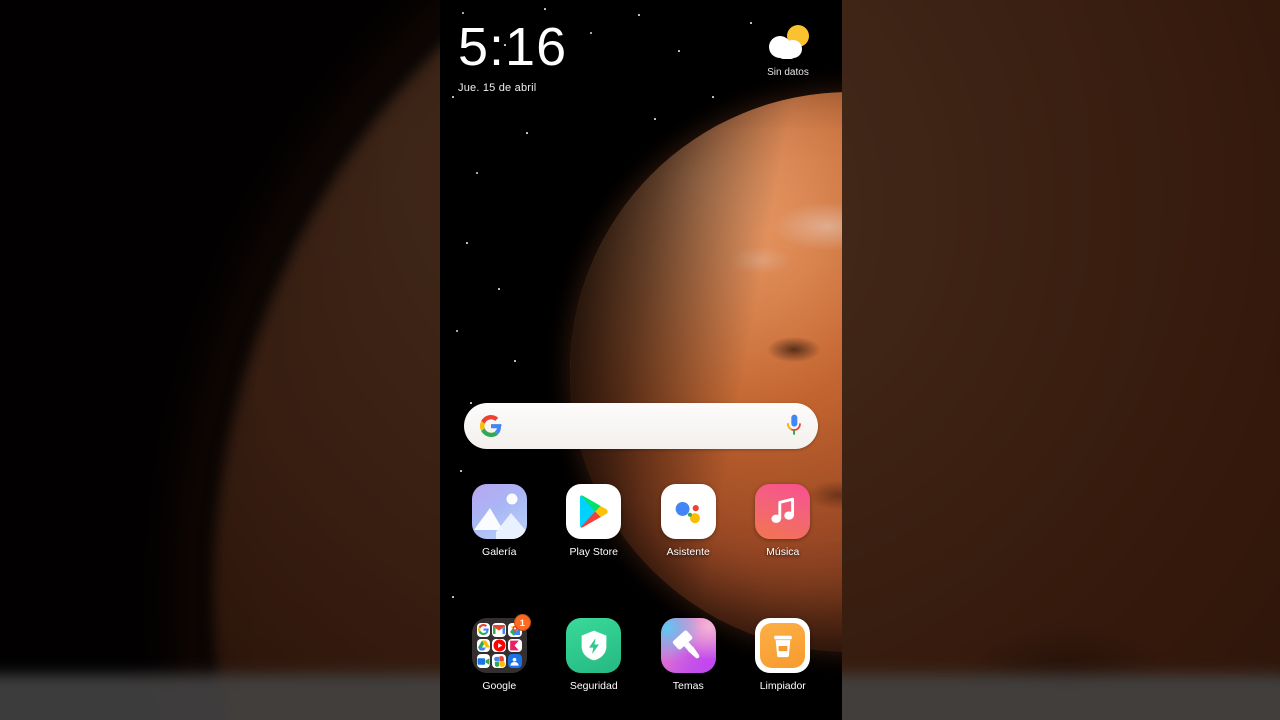  Describe the element at coordinates (593, 552) in the screenshot. I see `app-label: Play Store` at that location.